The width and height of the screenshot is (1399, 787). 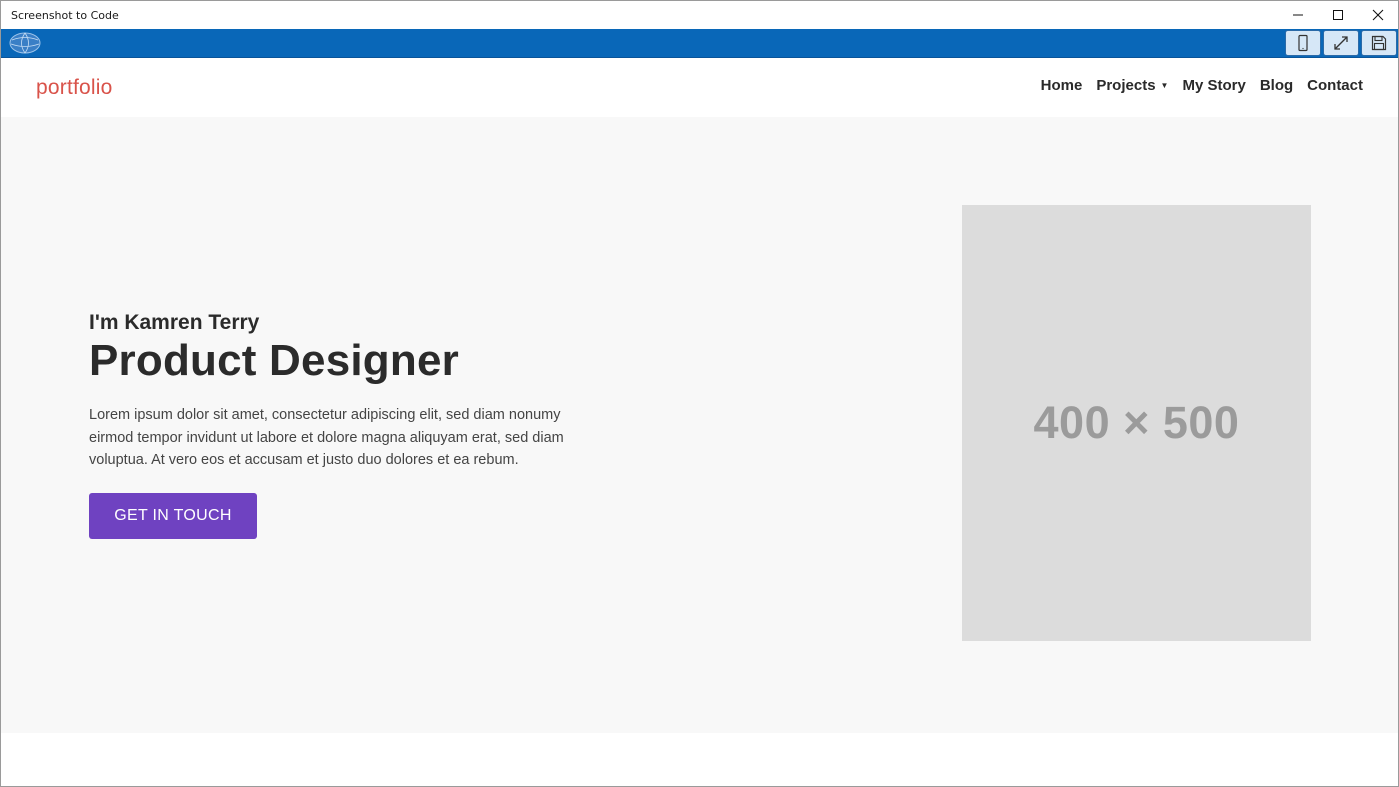 I want to click on minimize-icon, so click(x=1298, y=15).